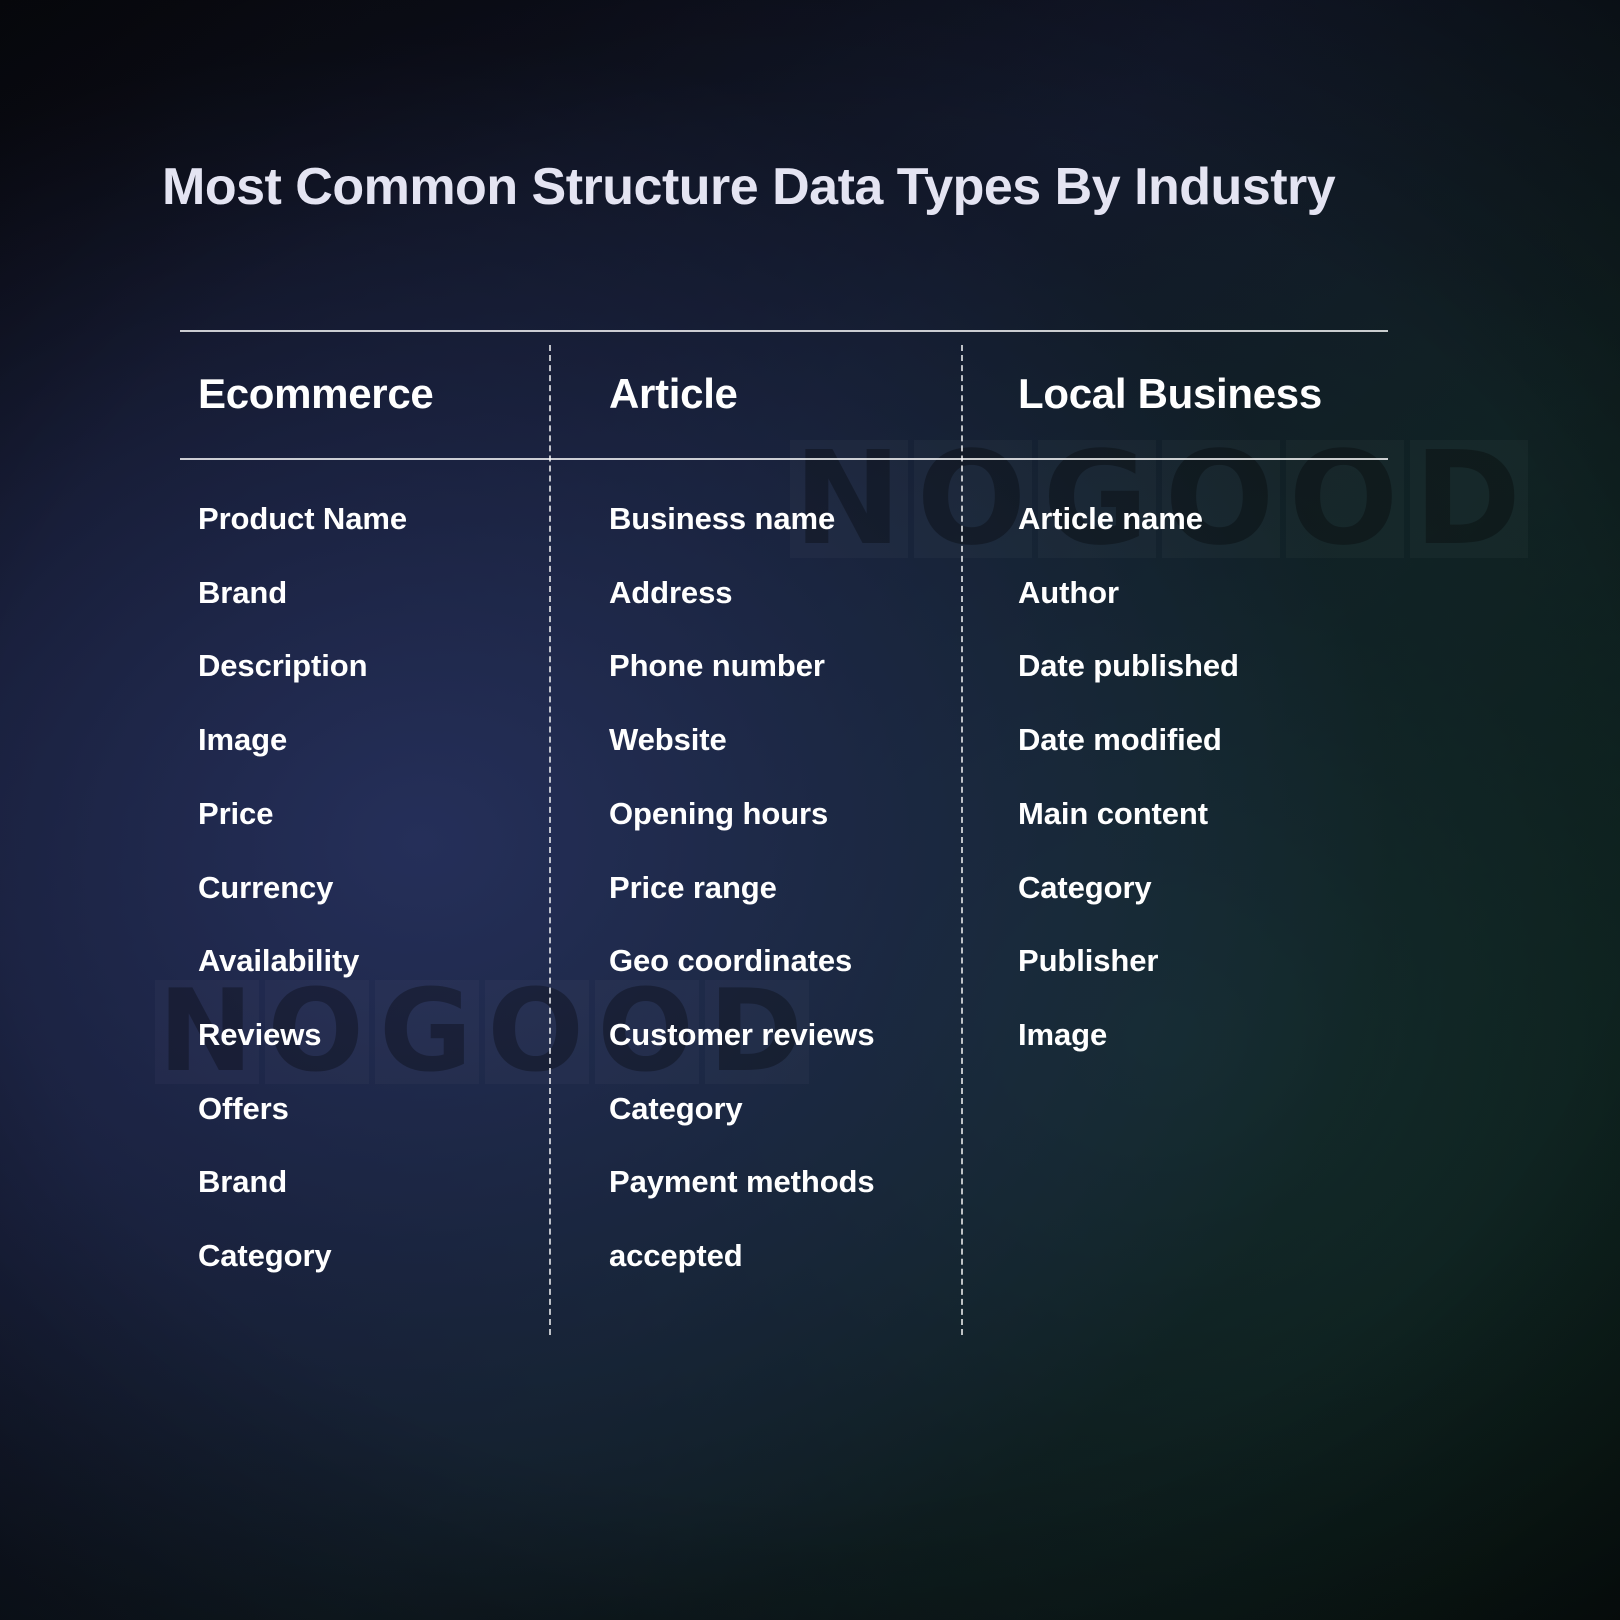 The height and width of the screenshot is (1620, 1620). Describe the element at coordinates (668, 740) in the screenshot. I see `list-item: Website` at that location.